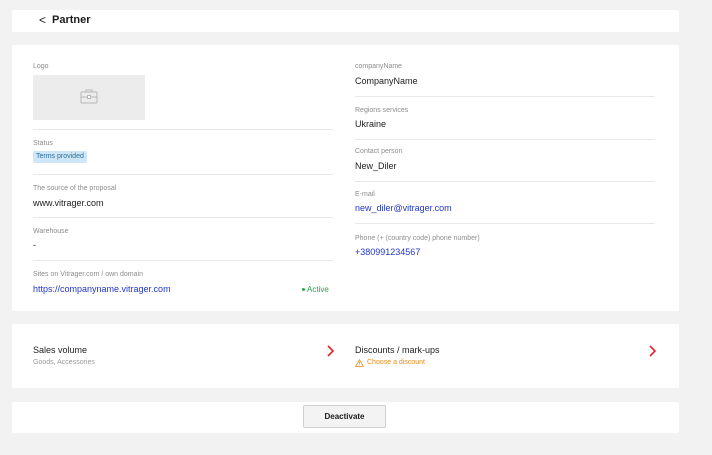  What do you see at coordinates (345, 21) in the screenshot?
I see `page-header: < Partner` at bounding box center [345, 21].